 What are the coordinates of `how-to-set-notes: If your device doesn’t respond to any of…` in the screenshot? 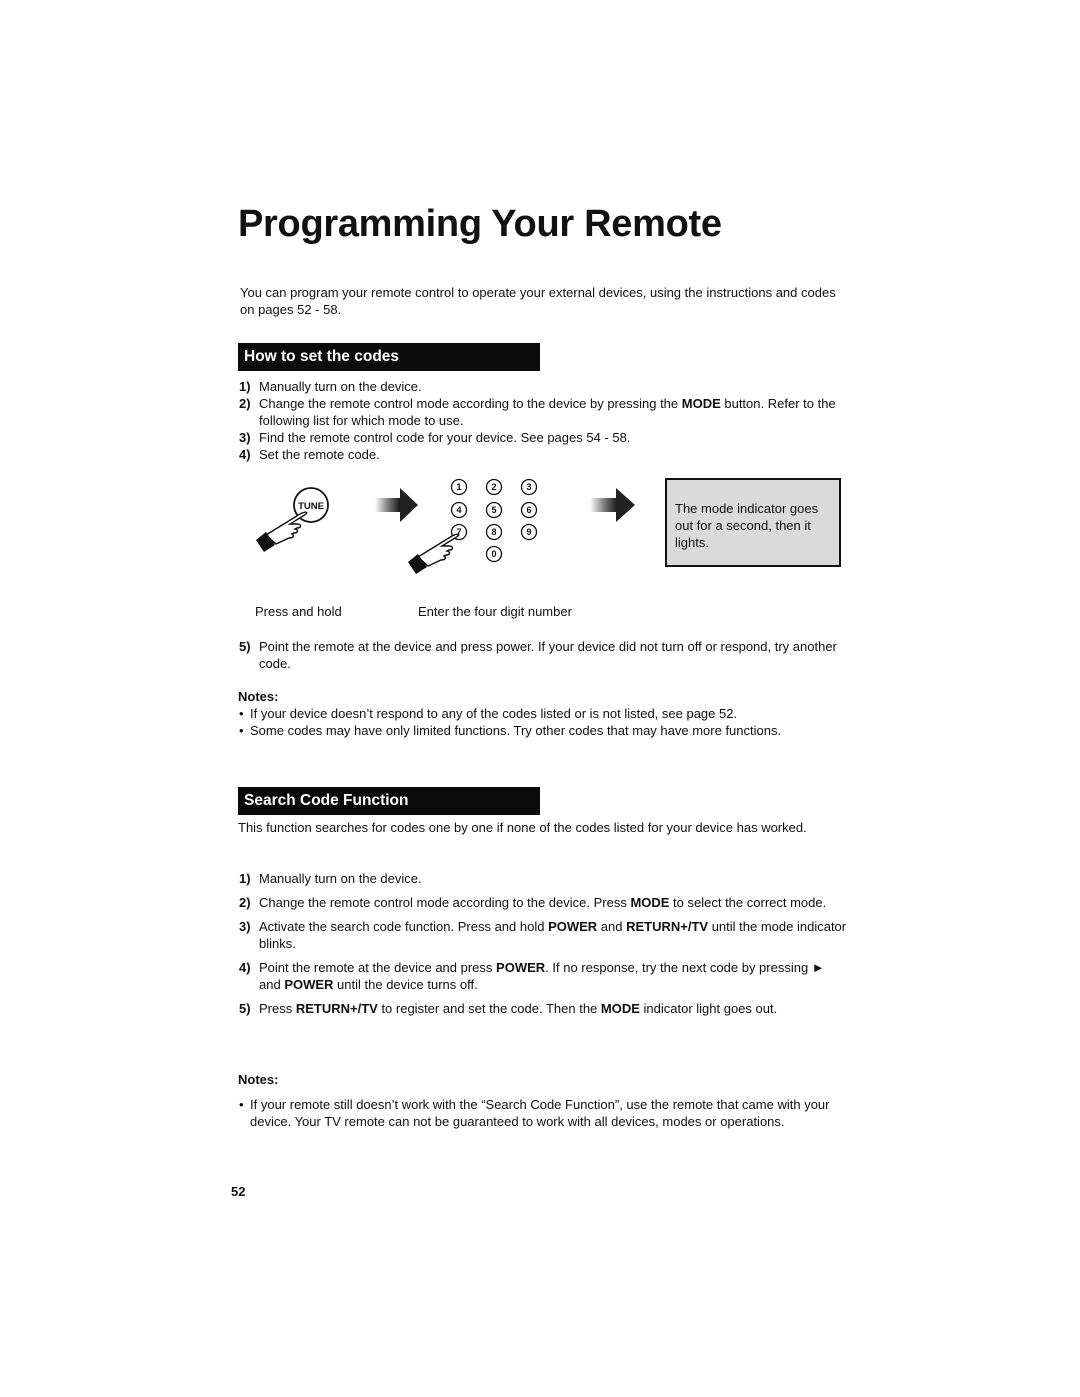 It's located at (548, 722).